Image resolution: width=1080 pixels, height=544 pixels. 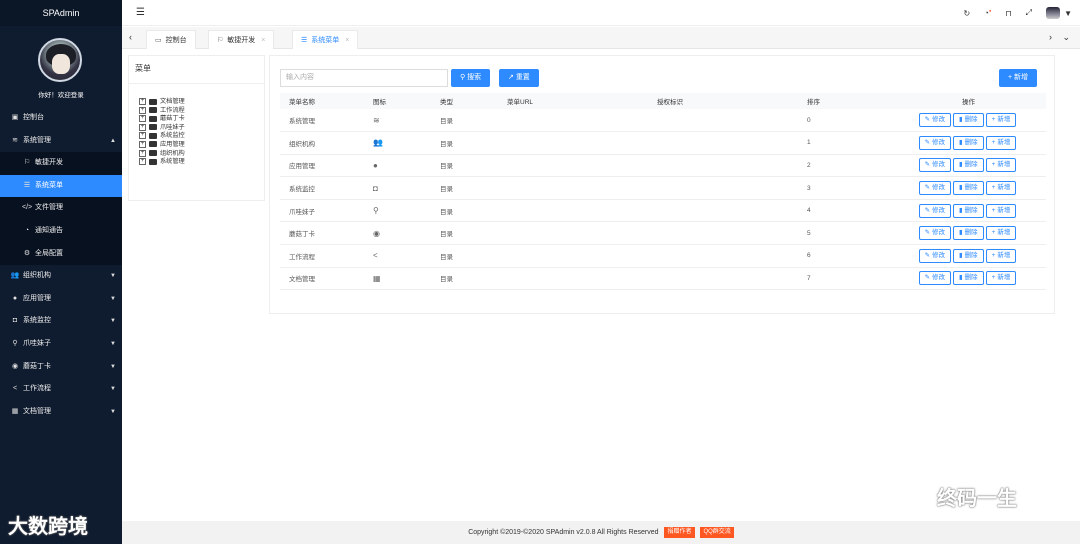 What do you see at coordinates (15, 117) in the screenshot?
I see `dashboard-icon: ▣` at bounding box center [15, 117].